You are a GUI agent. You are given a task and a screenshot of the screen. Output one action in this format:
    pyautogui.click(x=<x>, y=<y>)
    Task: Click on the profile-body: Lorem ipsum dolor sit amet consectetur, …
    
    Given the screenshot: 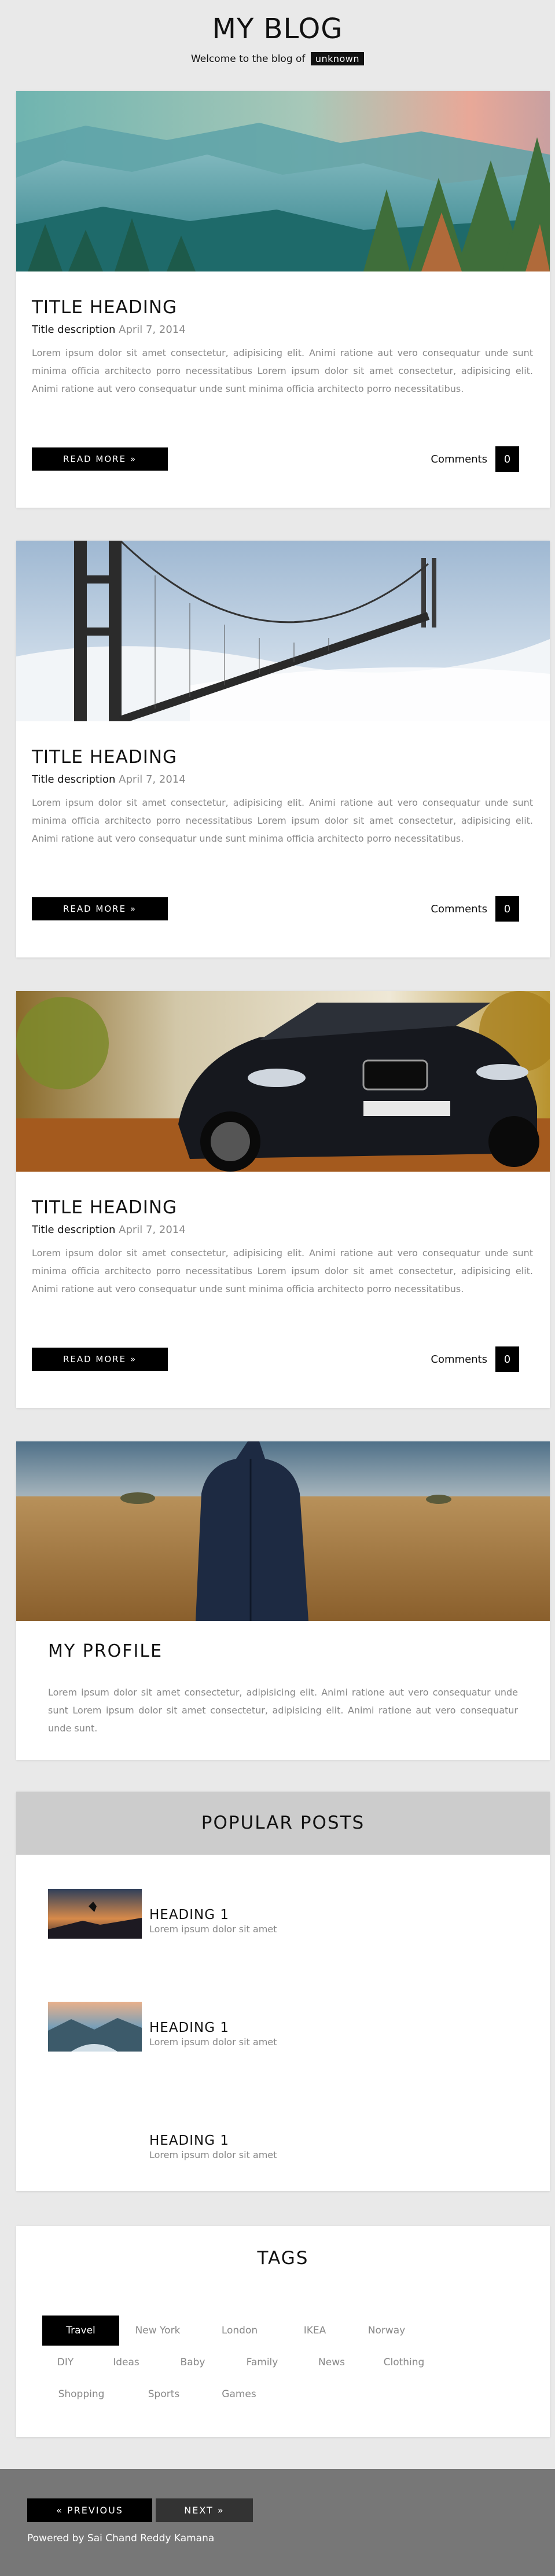 What is the action you would take?
    pyautogui.click(x=283, y=1710)
    